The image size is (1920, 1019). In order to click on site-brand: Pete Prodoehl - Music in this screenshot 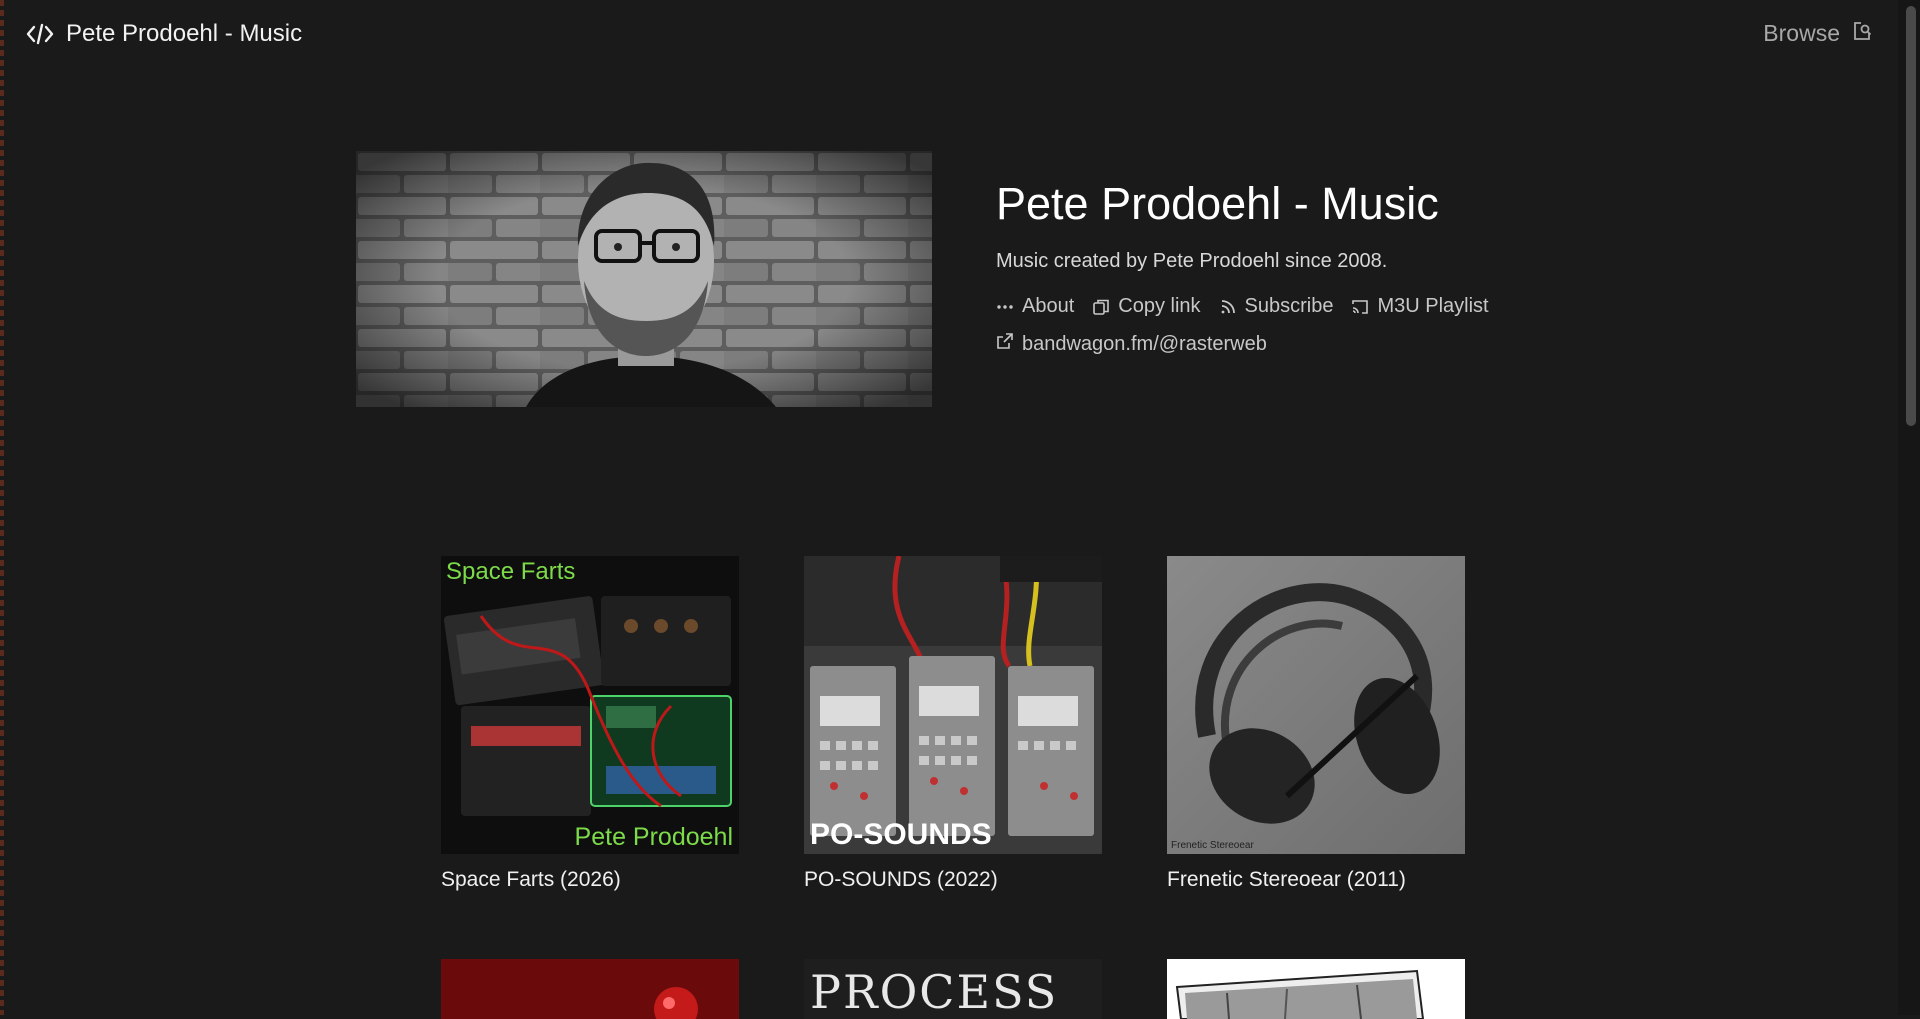, I will do `click(164, 34)`.